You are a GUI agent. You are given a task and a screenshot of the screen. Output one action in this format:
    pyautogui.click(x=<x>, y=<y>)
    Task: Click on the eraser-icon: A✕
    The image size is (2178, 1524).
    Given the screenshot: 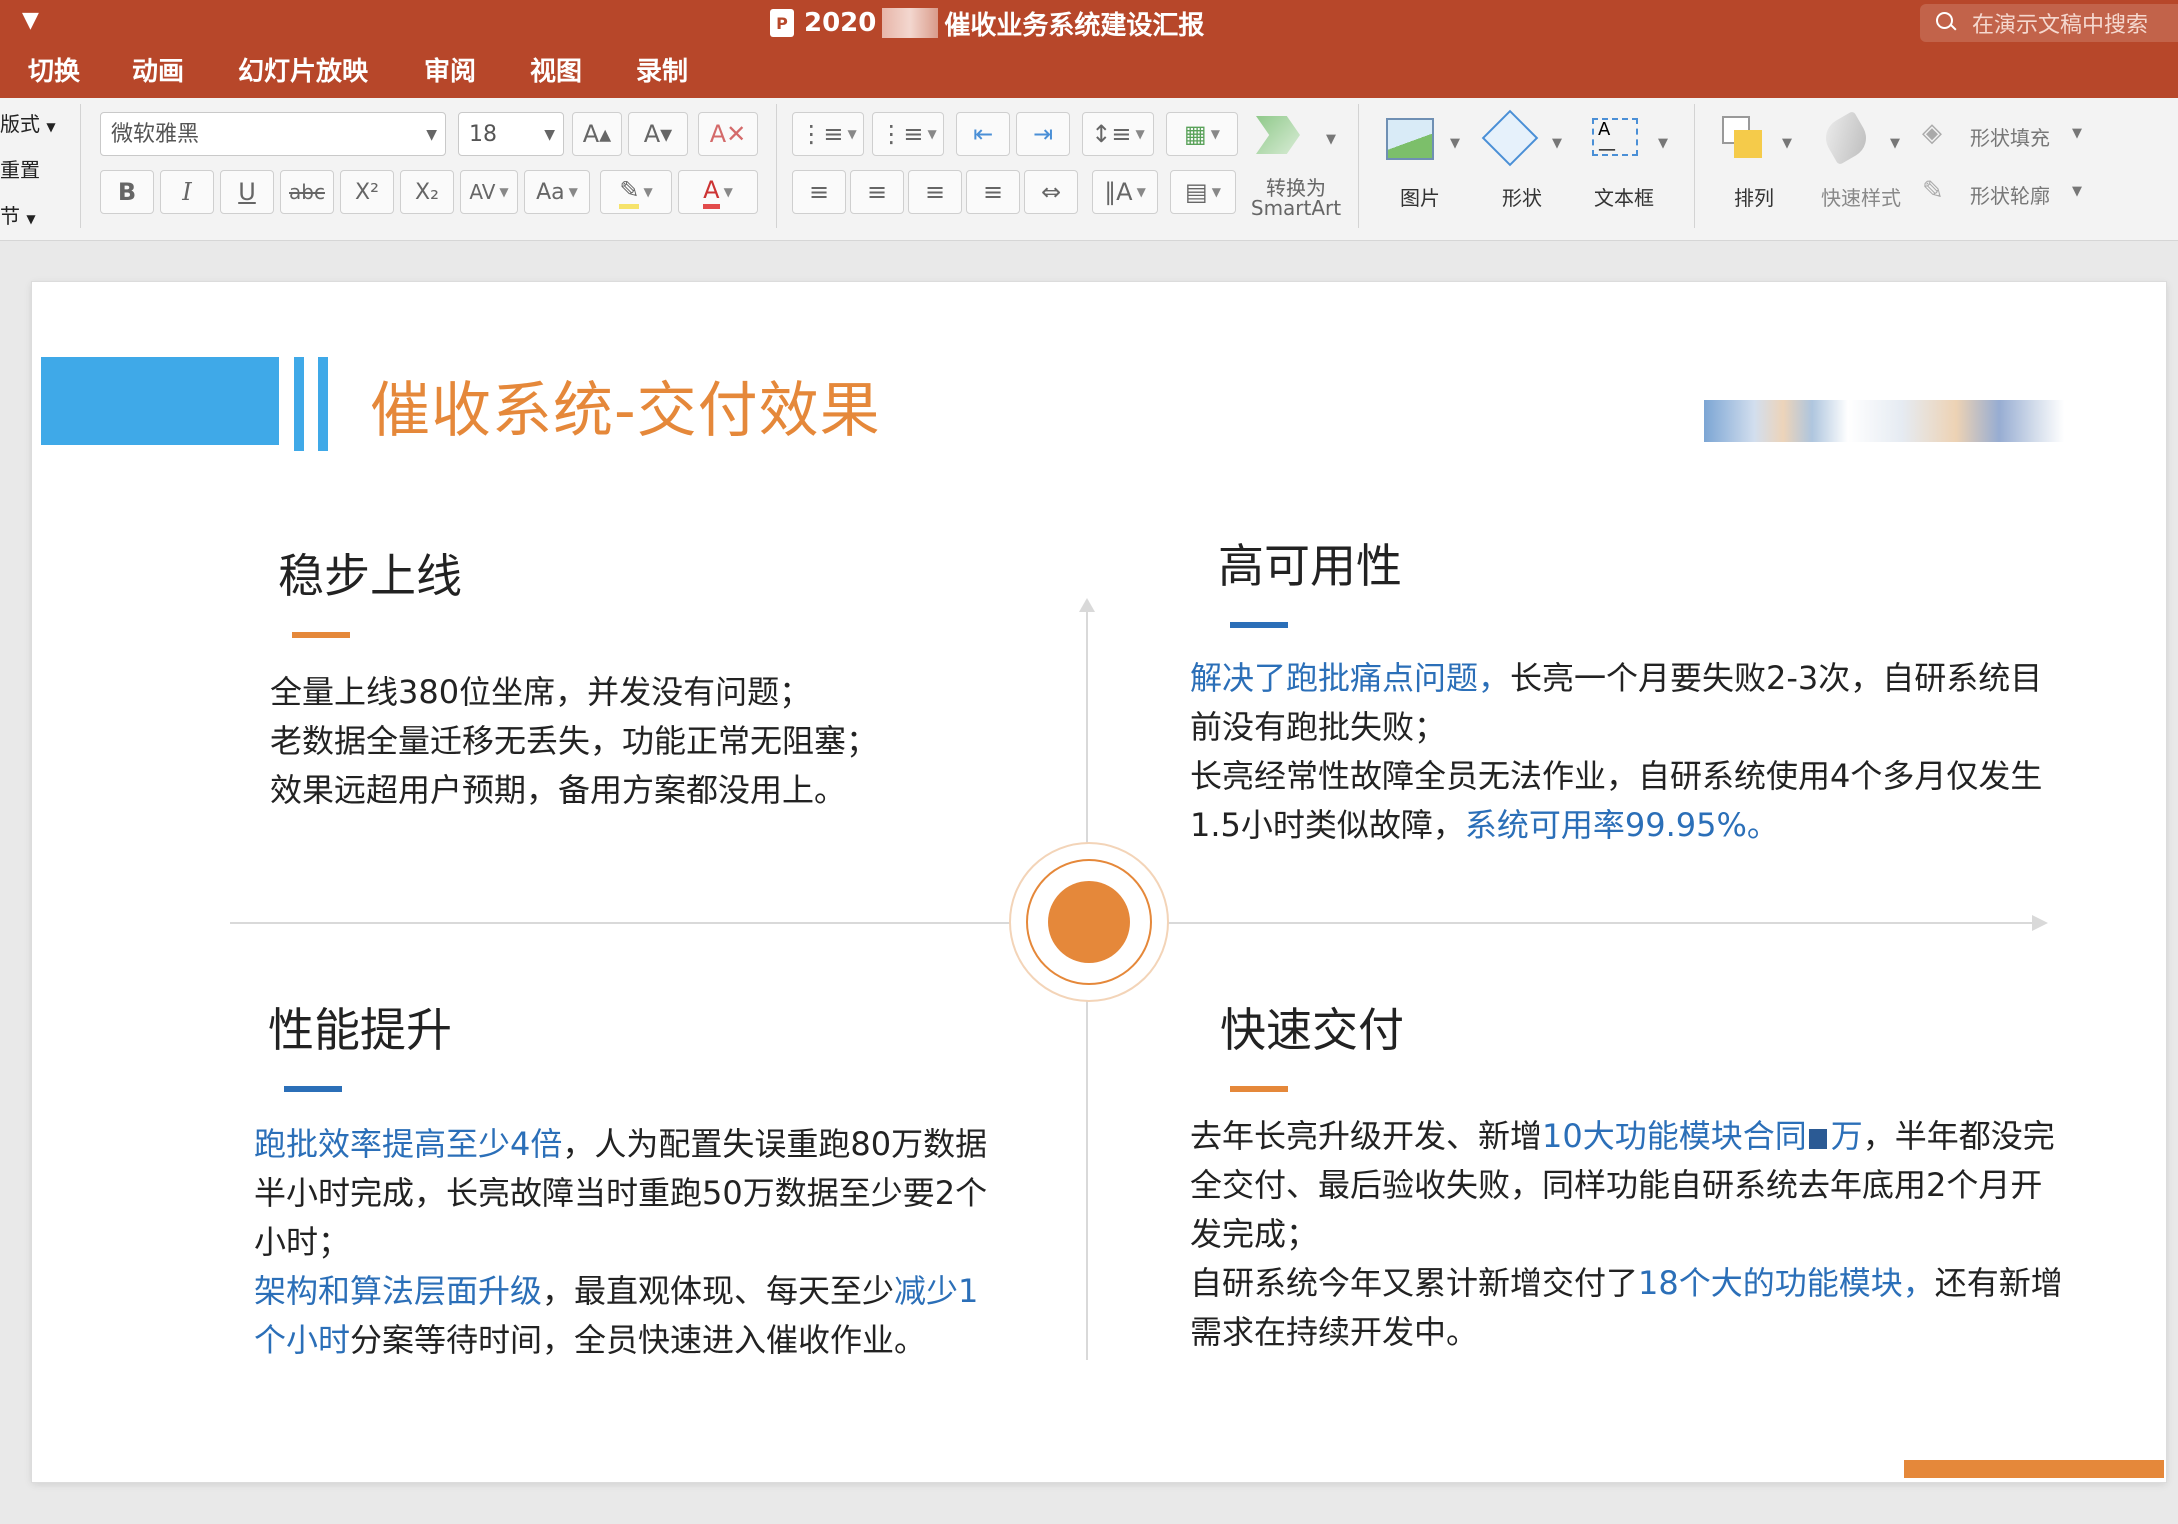 What is the action you would take?
    pyautogui.click(x=728, y=134)
    